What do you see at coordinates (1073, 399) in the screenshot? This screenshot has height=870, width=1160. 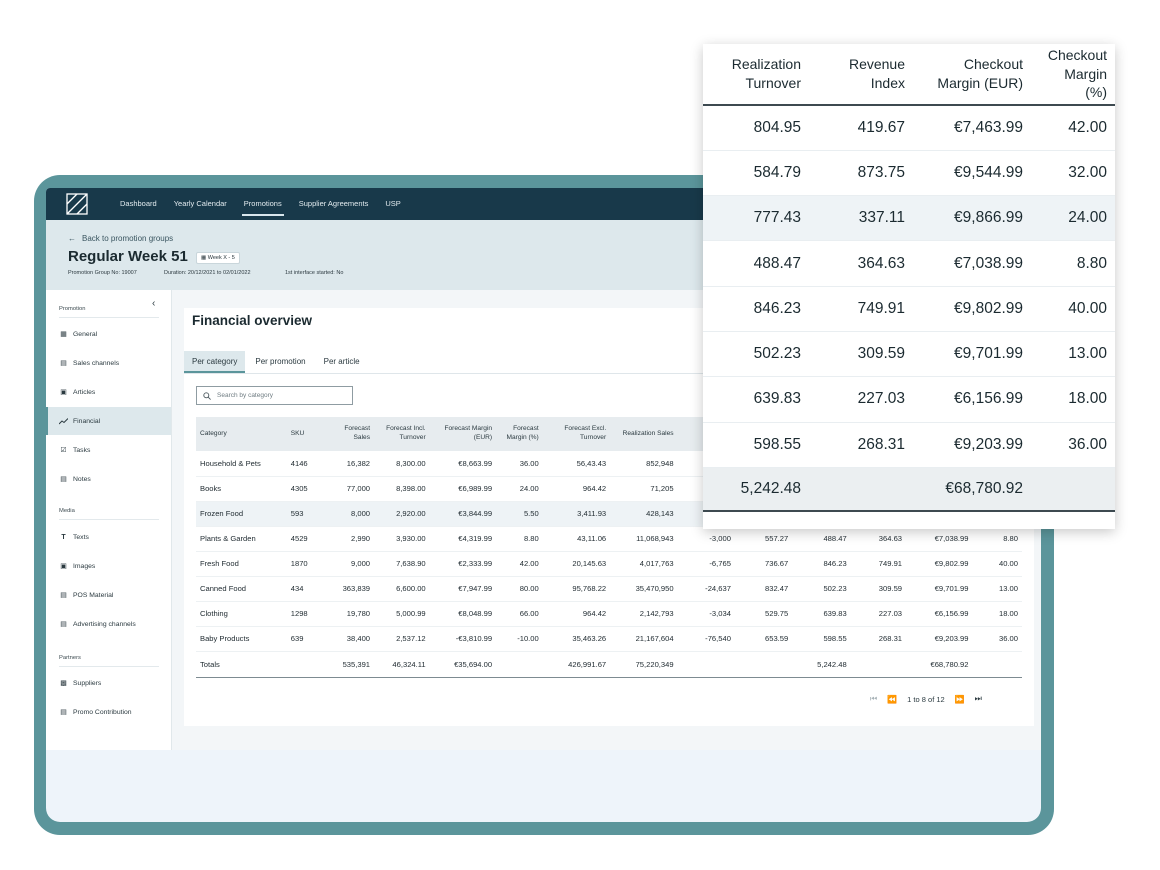 I see `zoom-table-cell: 18.00` at bounding box center [1073, 399].